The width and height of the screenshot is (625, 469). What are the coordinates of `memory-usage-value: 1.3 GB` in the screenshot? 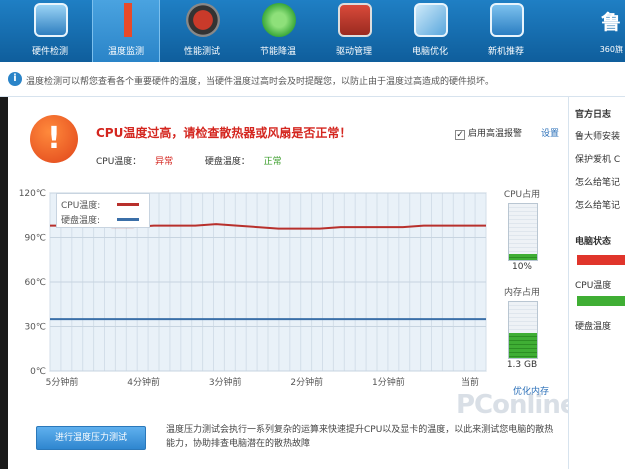 It's located at (522, 365).